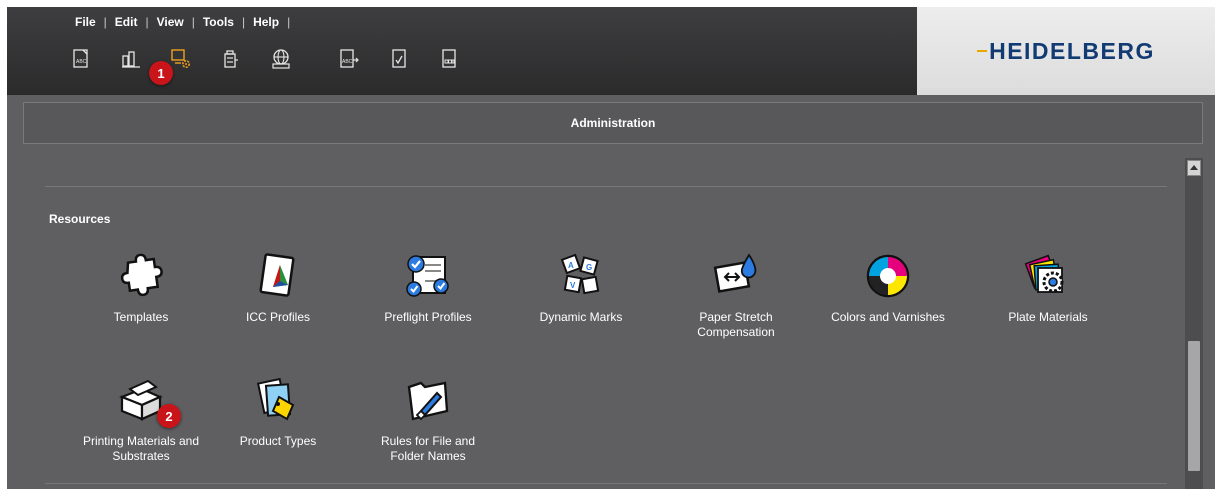 The height and width of the screenshot is (489, 1215). I want to click on panel-header: Administration, so click(613, 123).